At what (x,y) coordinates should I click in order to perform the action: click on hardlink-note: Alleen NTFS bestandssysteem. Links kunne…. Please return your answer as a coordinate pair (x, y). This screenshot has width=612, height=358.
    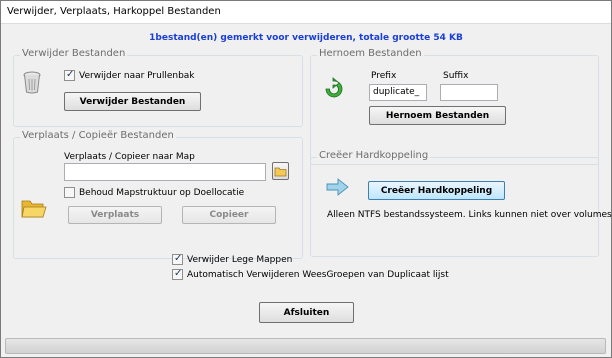
    Looking at the image, I should click on (469, 215).